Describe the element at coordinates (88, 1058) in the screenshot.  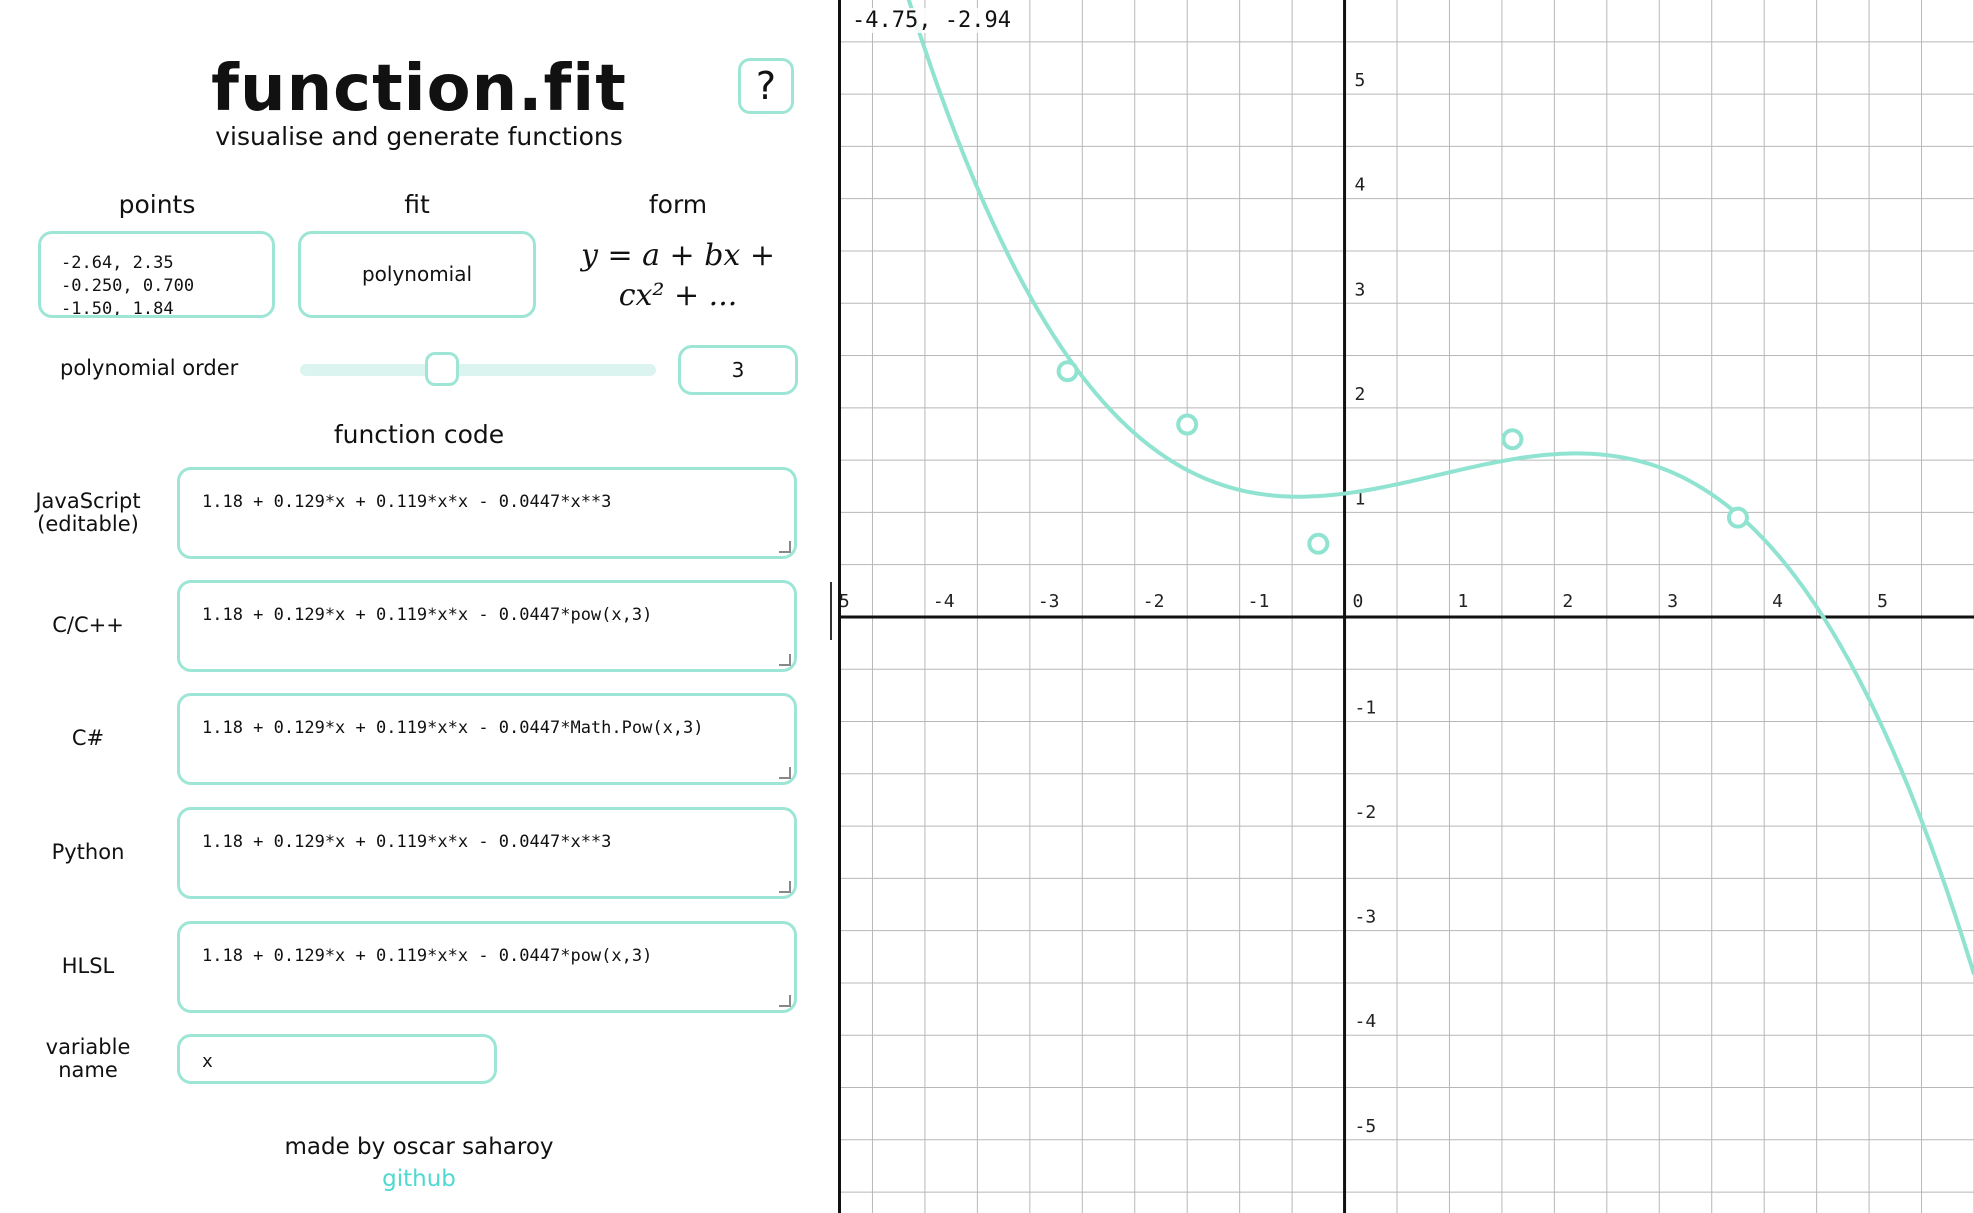
I see `variable-name-label: variable name` at that location.